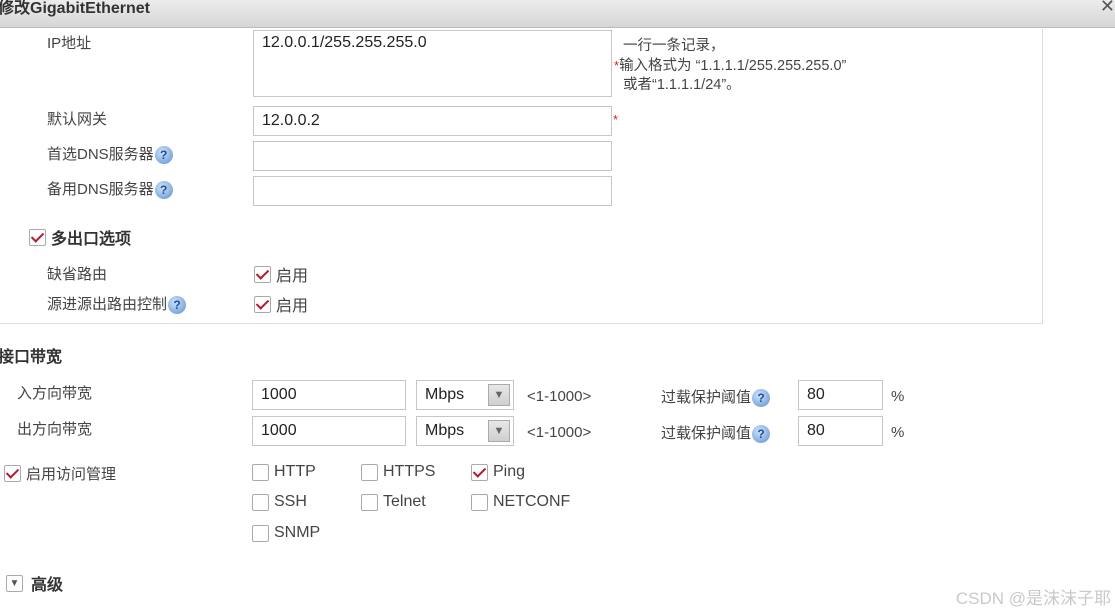 The image size is (1115, 615). Describe the element at coordinates (432, 63) in the screenshot. I see `ip-address-textarea: 12.0.0.1/255.255.255.0` at that location.